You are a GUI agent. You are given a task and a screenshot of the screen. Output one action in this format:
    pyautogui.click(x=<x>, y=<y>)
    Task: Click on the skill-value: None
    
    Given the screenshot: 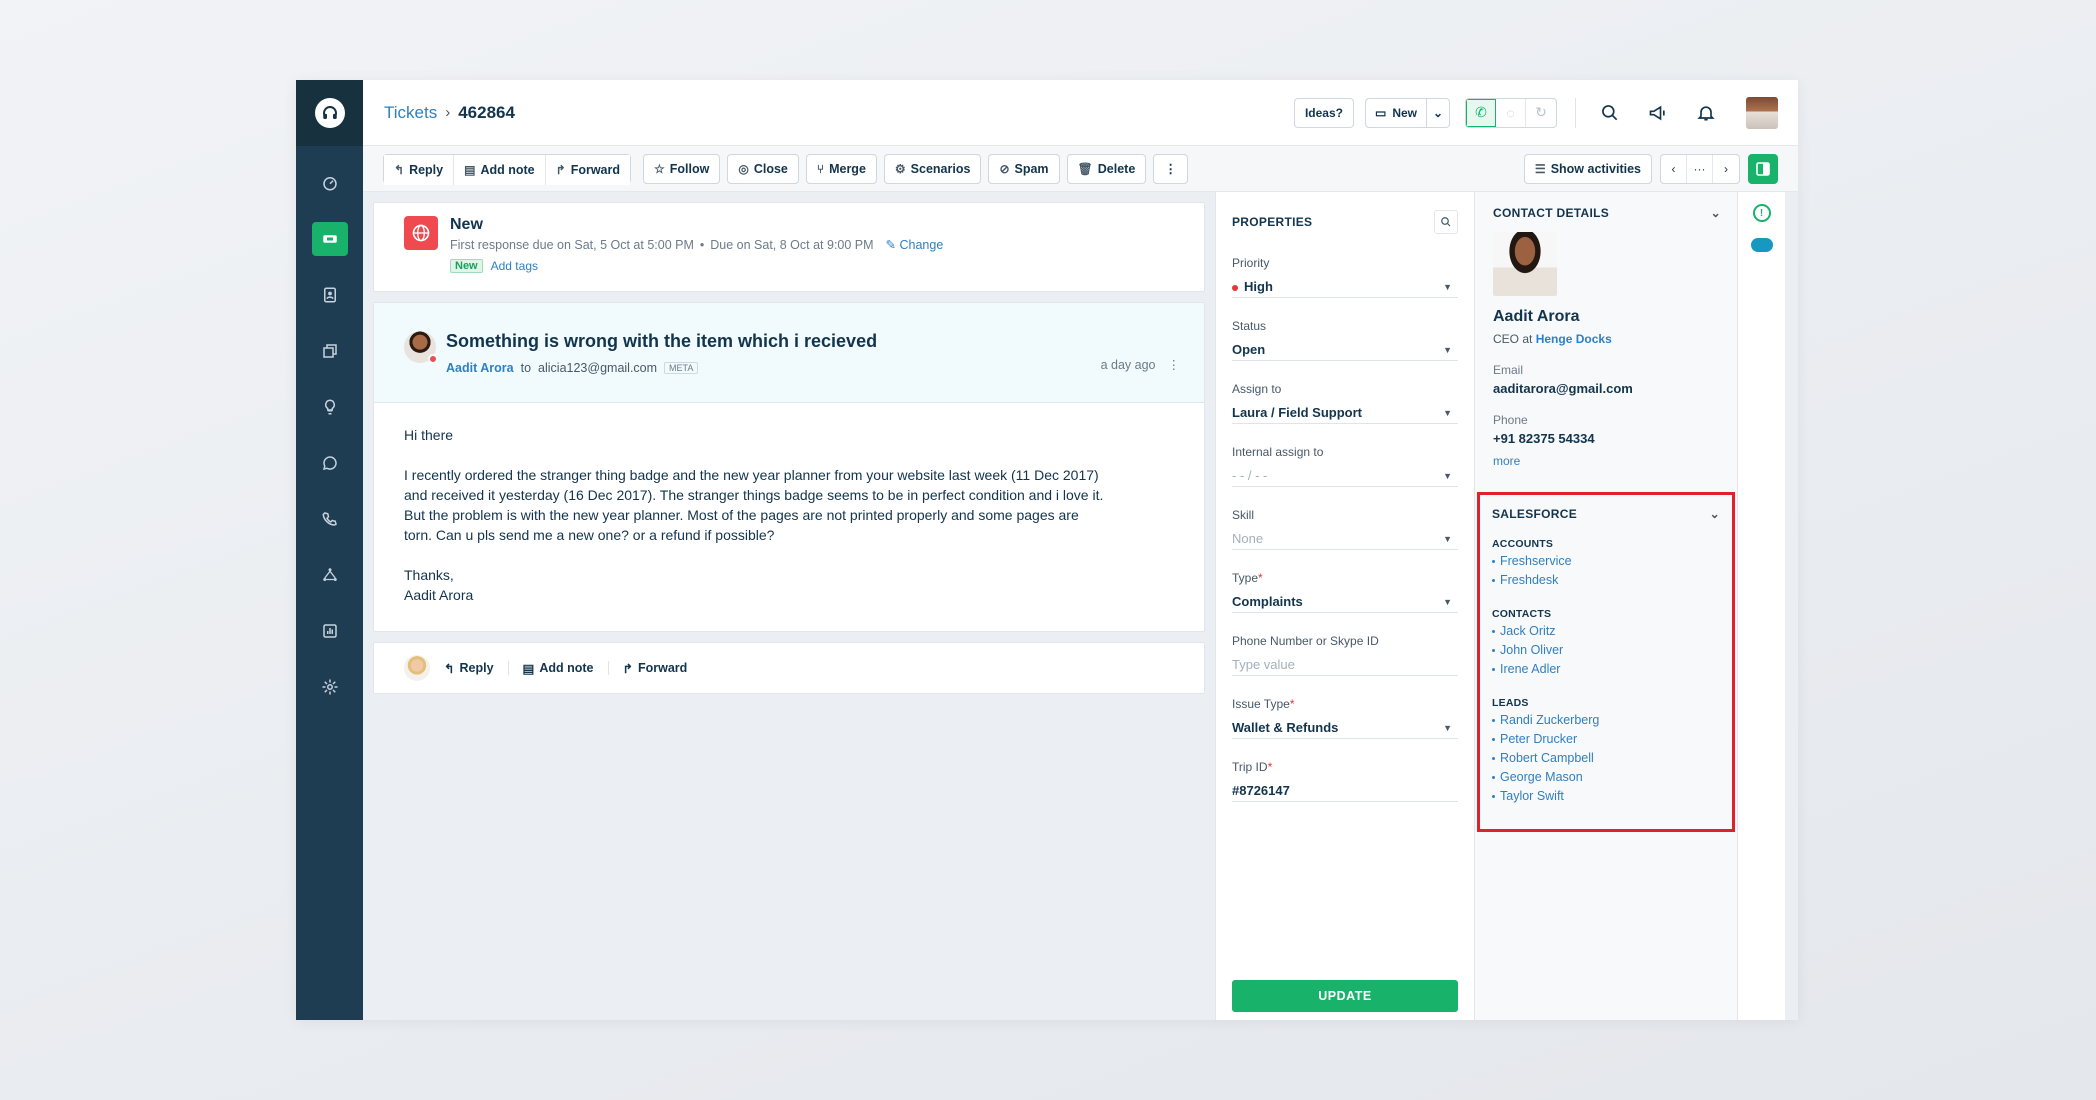 What is the action you would take?
    pyautogui.click(x=1248, y=538)
    